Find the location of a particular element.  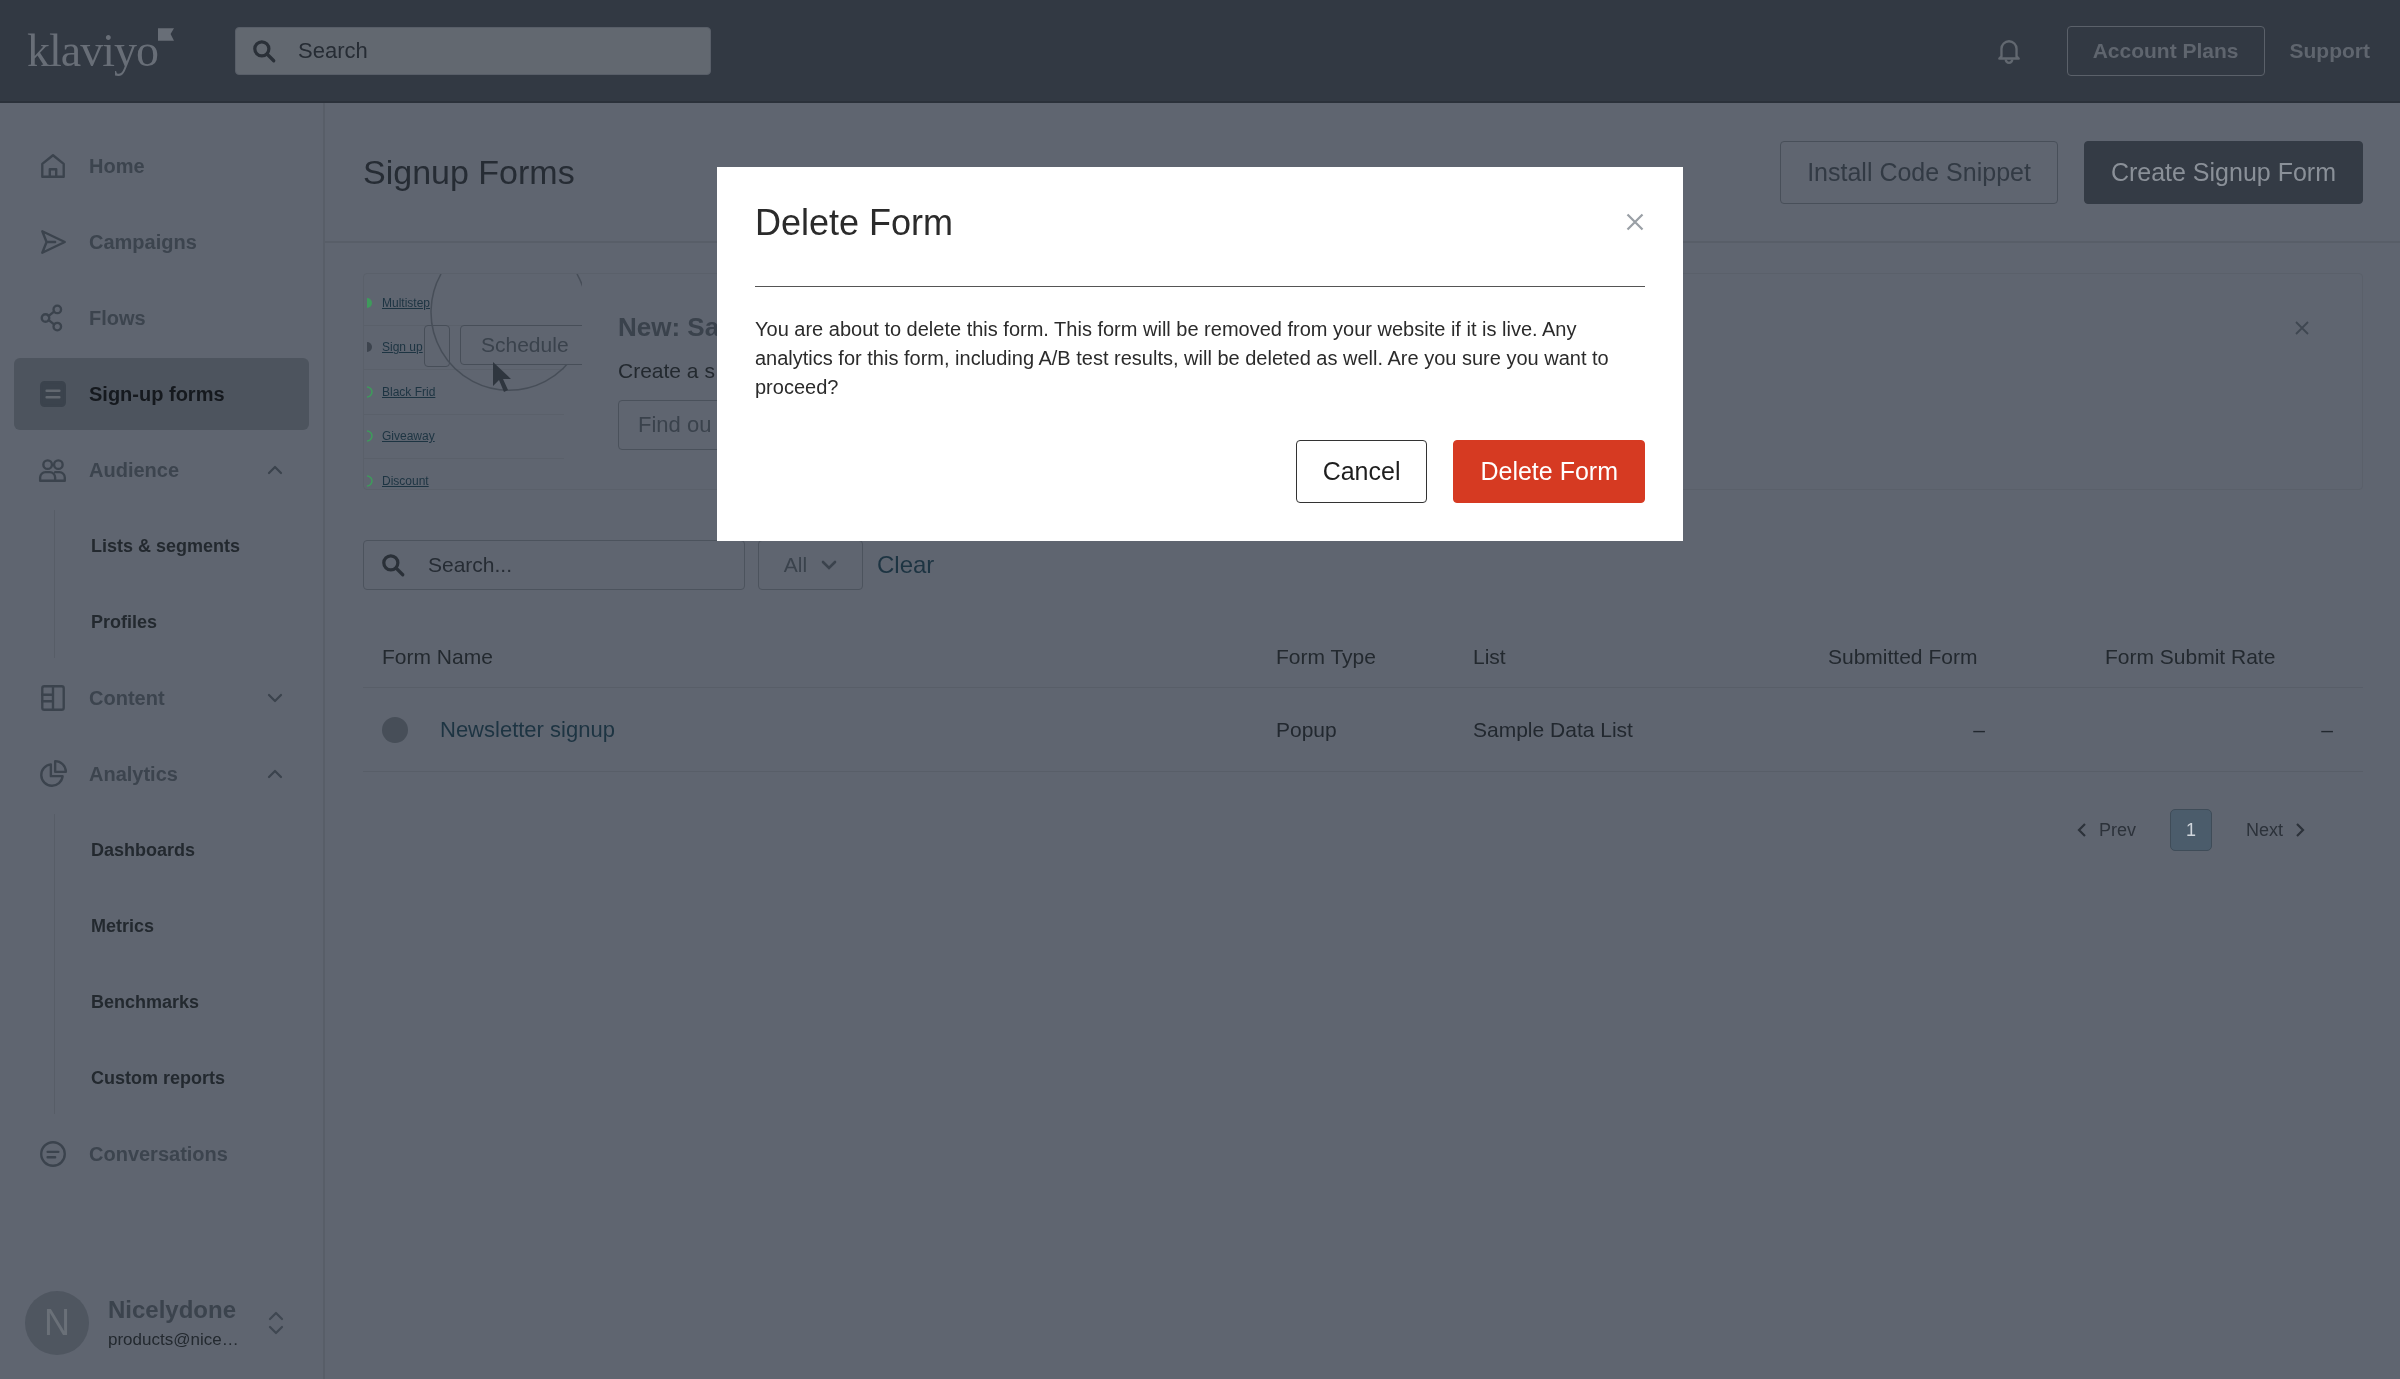

column-header: List is located at coordinates (1490, 657).